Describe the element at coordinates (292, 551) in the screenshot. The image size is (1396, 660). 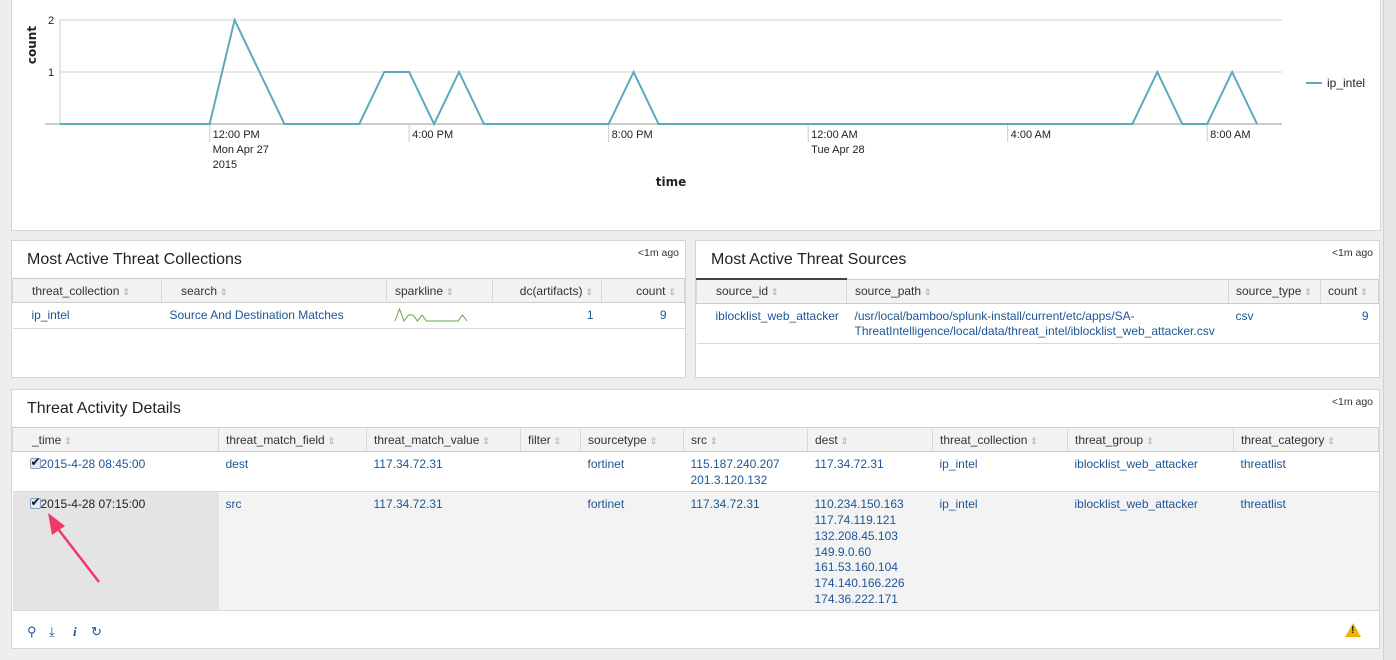
I see `cell-threat-match-field: src` at that location.